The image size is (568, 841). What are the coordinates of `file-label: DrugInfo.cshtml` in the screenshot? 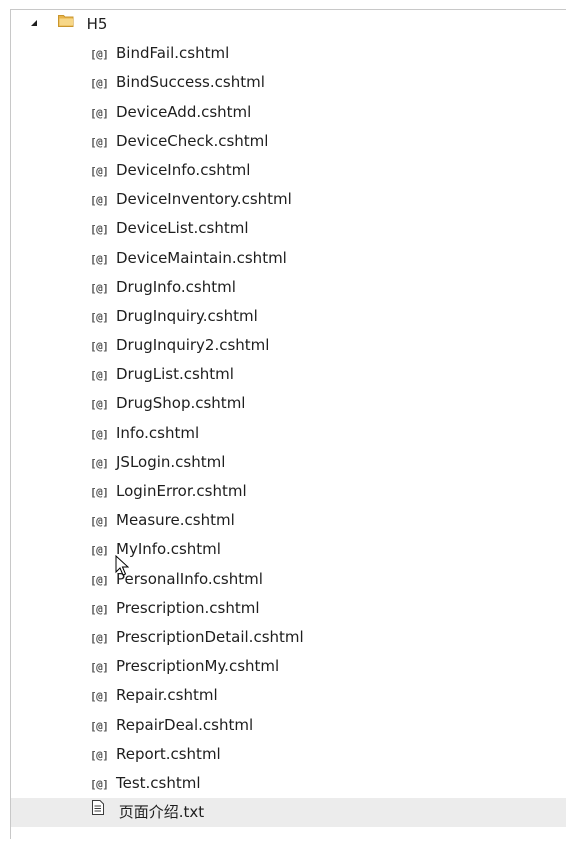 It's located at (176, 286).